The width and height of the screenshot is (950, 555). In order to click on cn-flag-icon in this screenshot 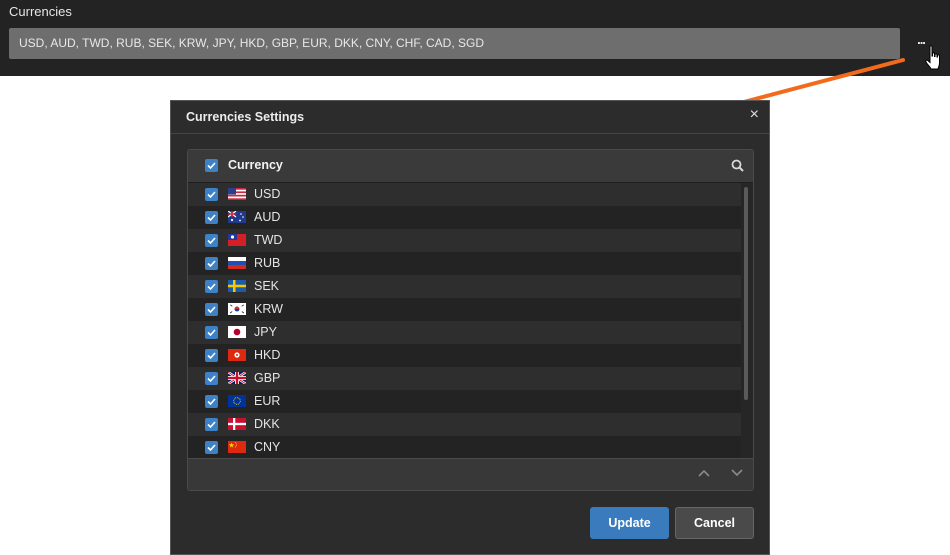, I will do `click(237, 447)`.